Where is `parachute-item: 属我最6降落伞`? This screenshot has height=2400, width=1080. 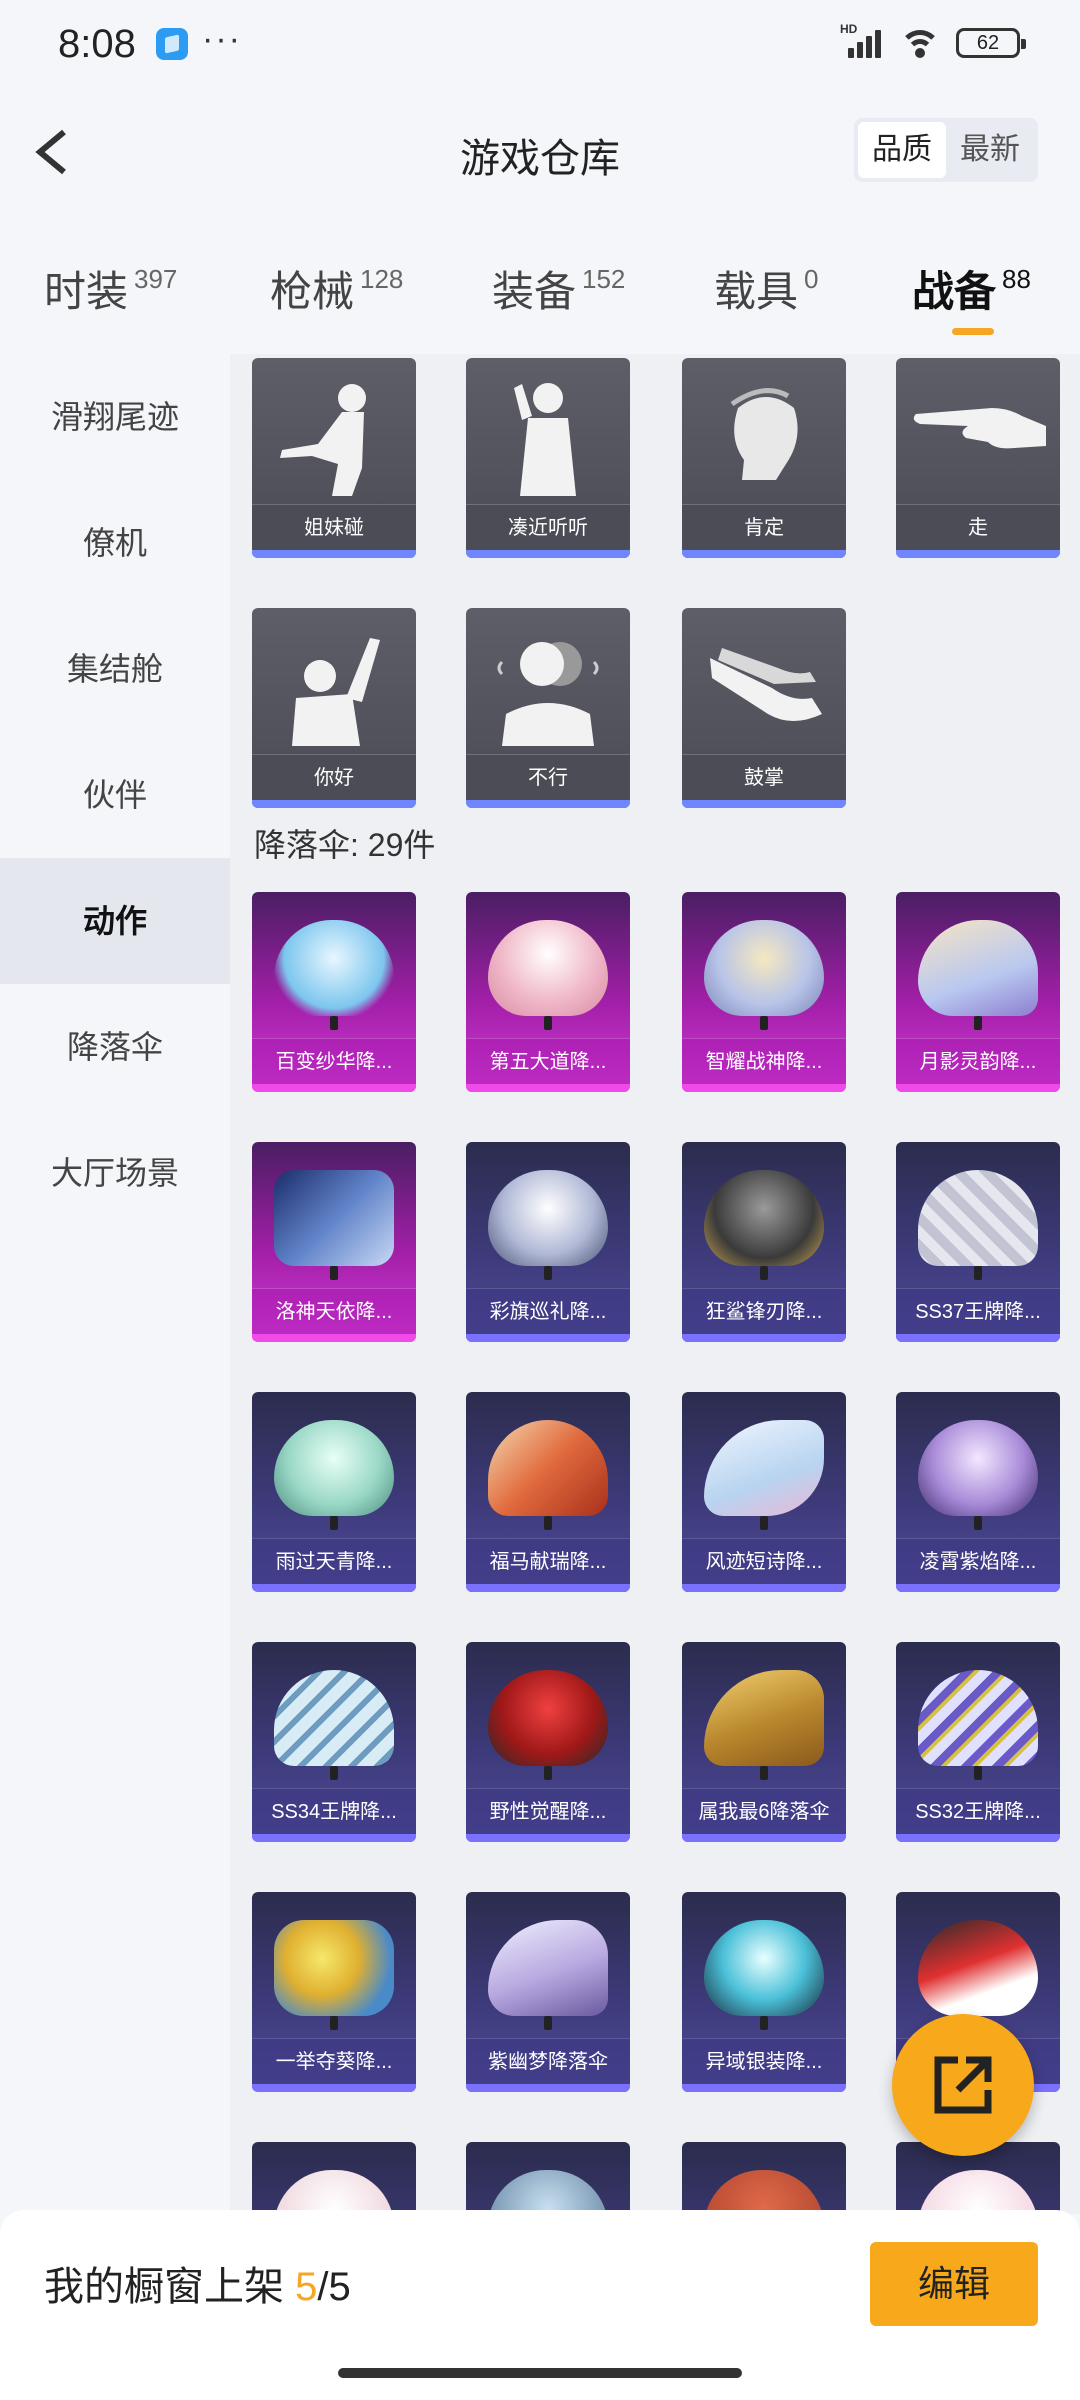 parachute-item: 属我最6降落伞 is located at coordinates (764, 1742).